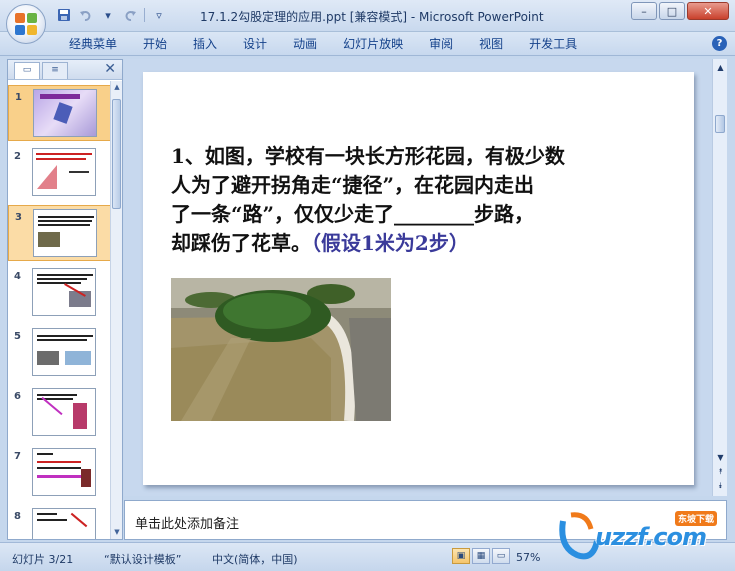  Describe the element at coordinates (130, 15) in the screenshot. I see `redo-icon` at that location.